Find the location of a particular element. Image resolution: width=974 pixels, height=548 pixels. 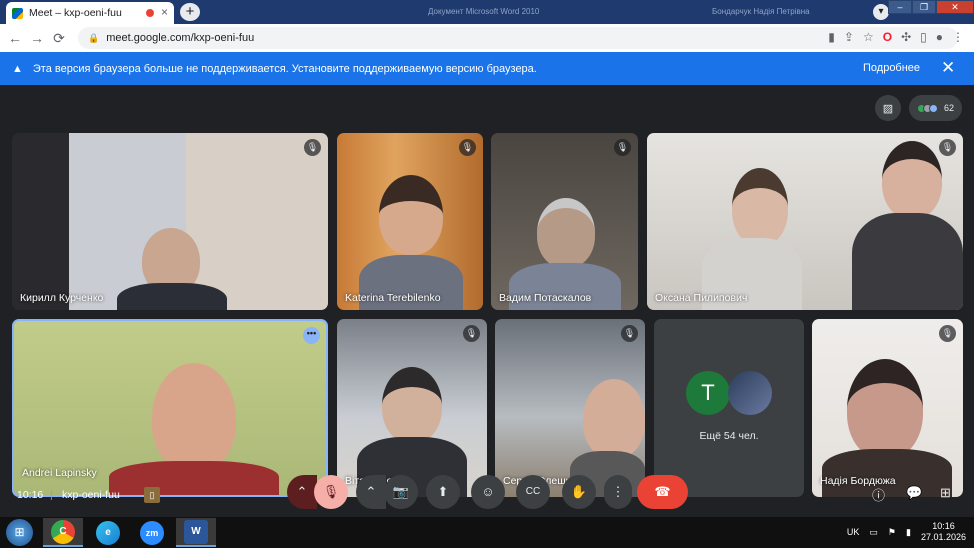

warning-icon: ▲ is located at coordinates (17, 68).